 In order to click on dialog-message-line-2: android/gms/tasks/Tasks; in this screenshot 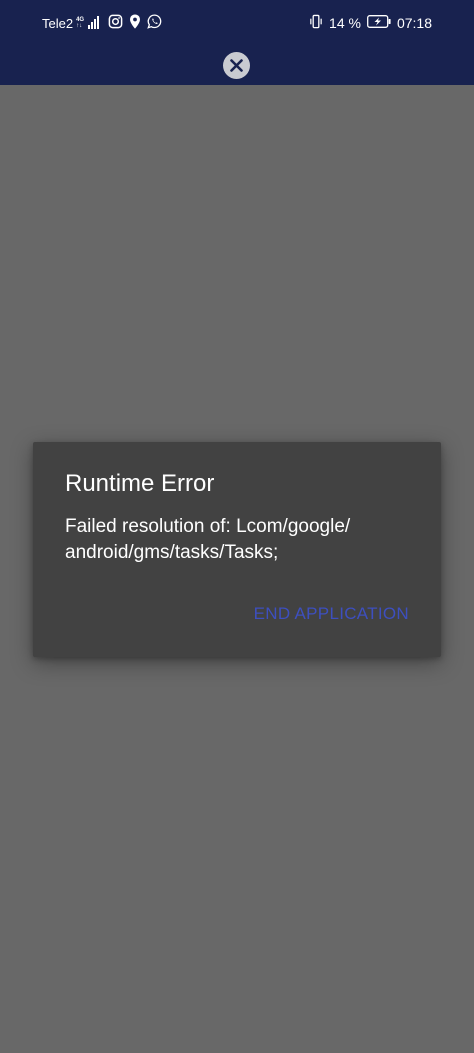, I will do `click(172, 552)`.